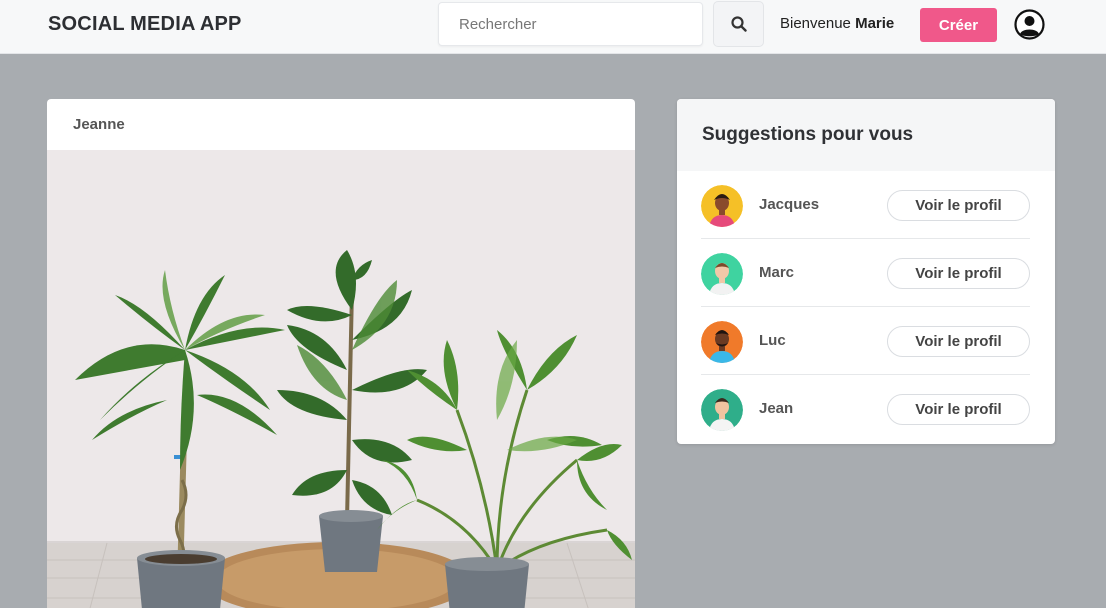 The image size is (1106, 608). I want to click on avatar-marc, so click(722, 274).